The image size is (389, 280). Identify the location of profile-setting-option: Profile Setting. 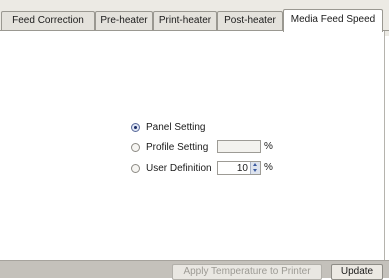
(169, 147).